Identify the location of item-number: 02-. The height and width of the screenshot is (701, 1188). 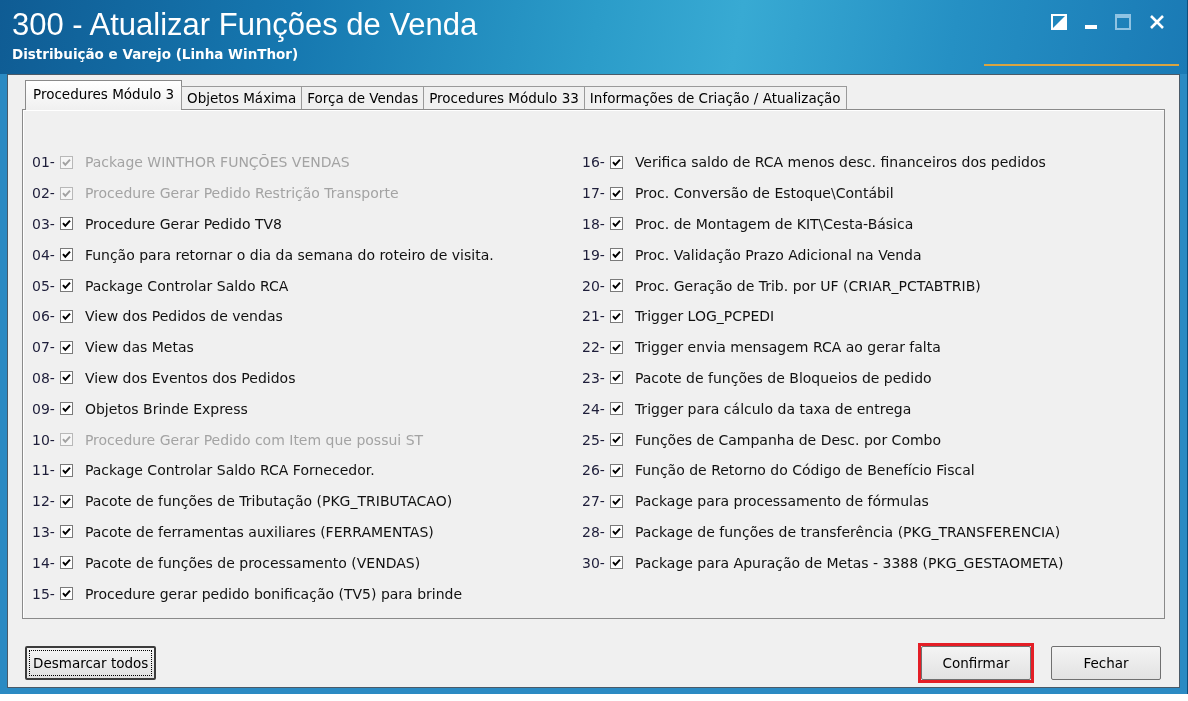
(43, 193).